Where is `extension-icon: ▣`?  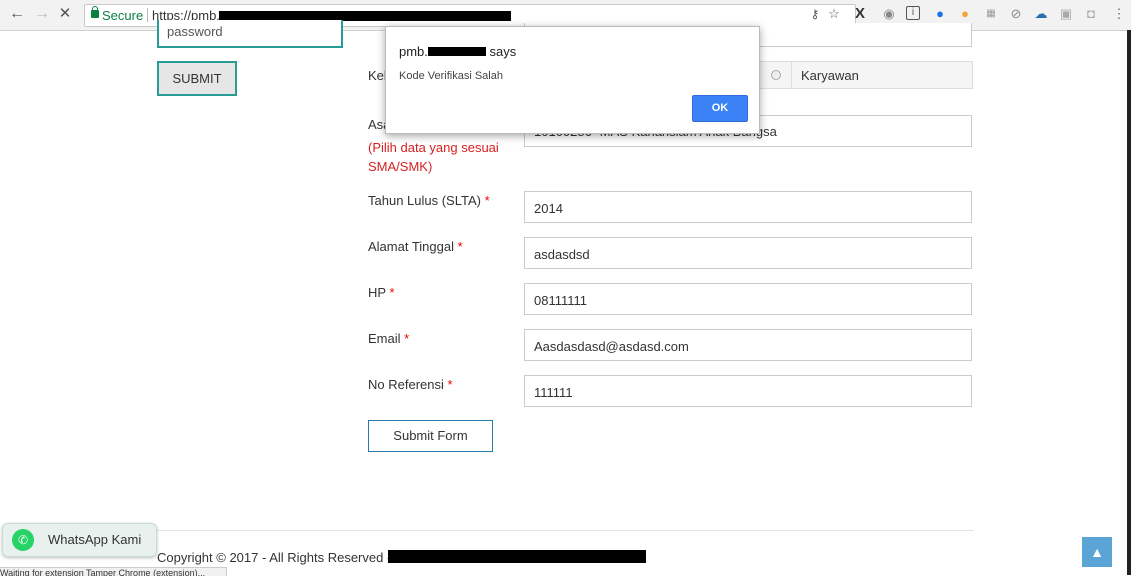
extension-icon: ▣ is located at coordinates (1066, 14).